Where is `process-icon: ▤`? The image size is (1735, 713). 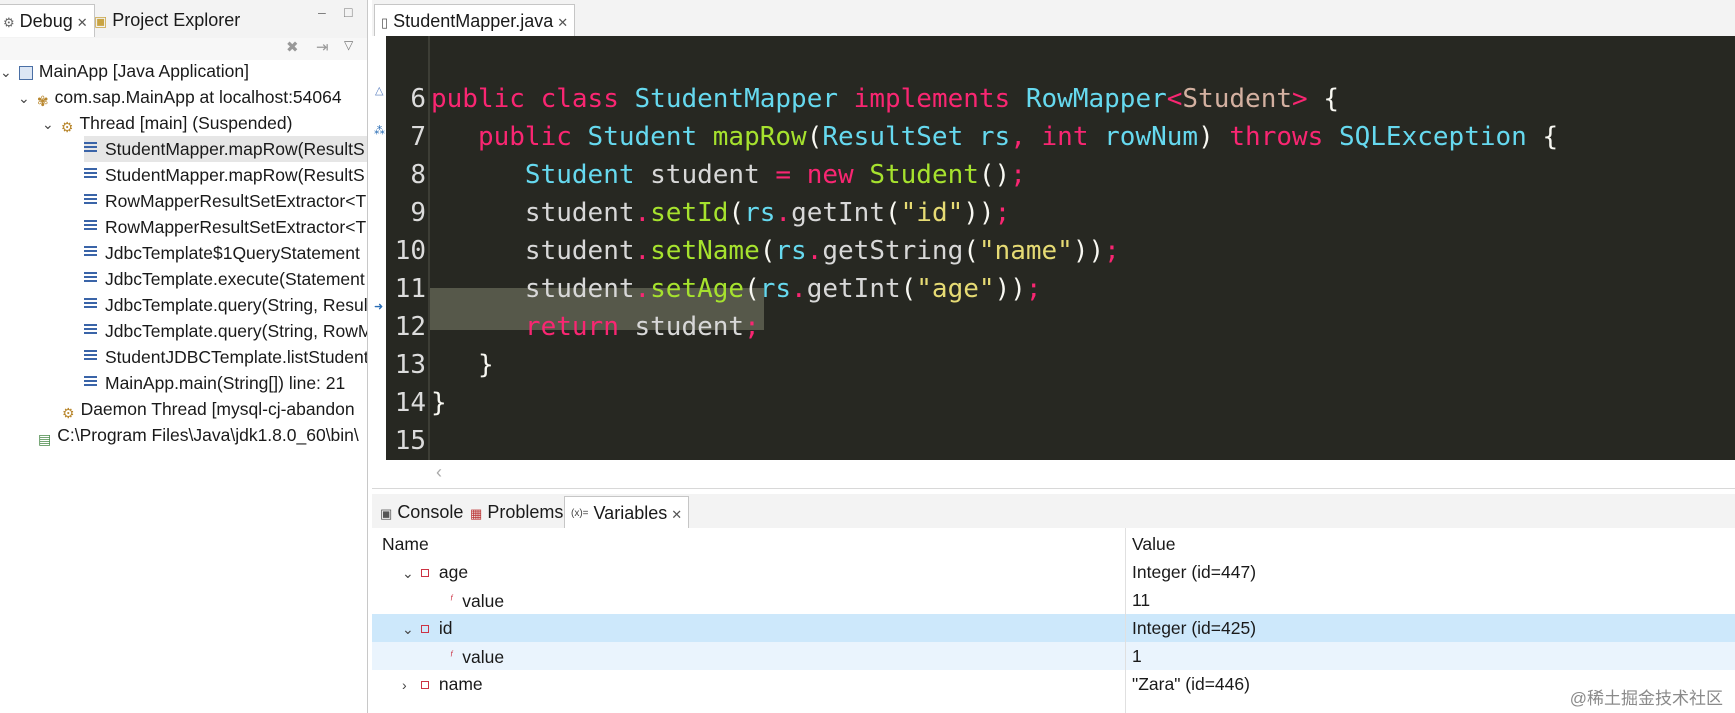
process-icon: ▤ is located at coordinates (45, 439).